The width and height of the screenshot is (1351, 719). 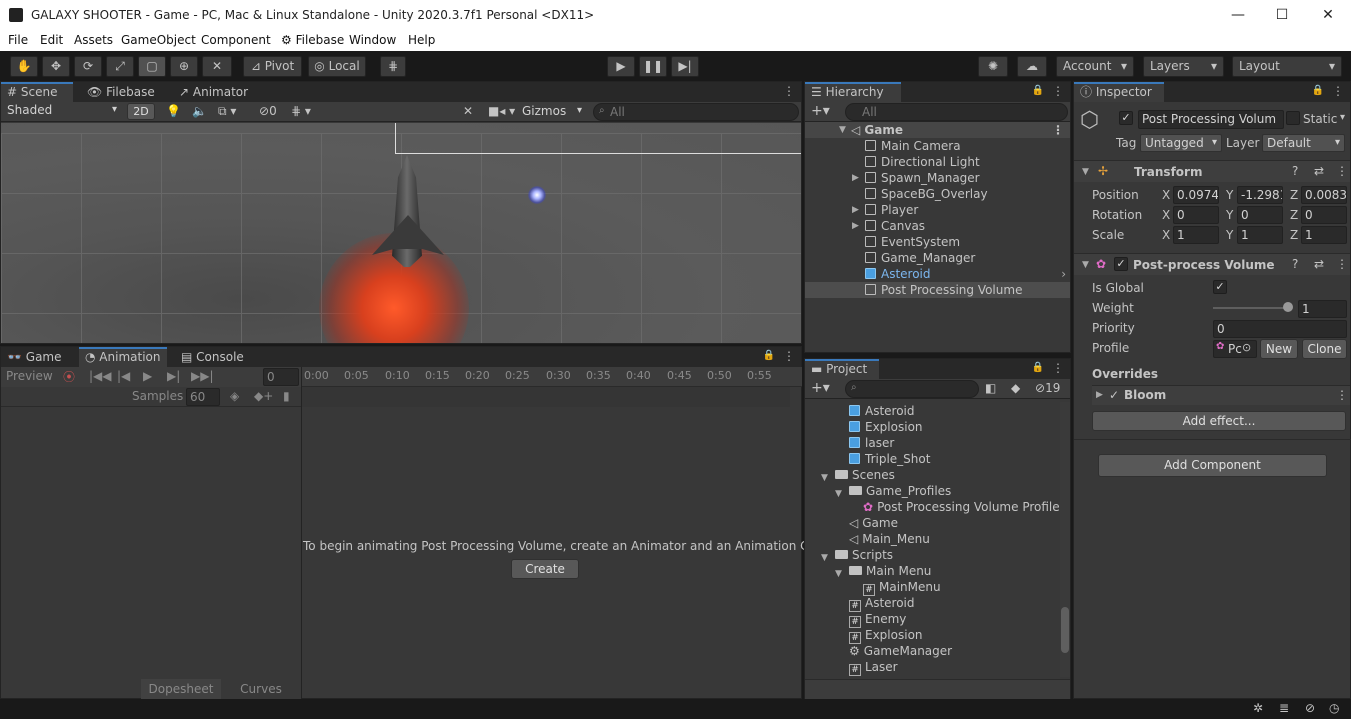 I want to click on tab-console: ▤ Console, so click(x=215, y=357).